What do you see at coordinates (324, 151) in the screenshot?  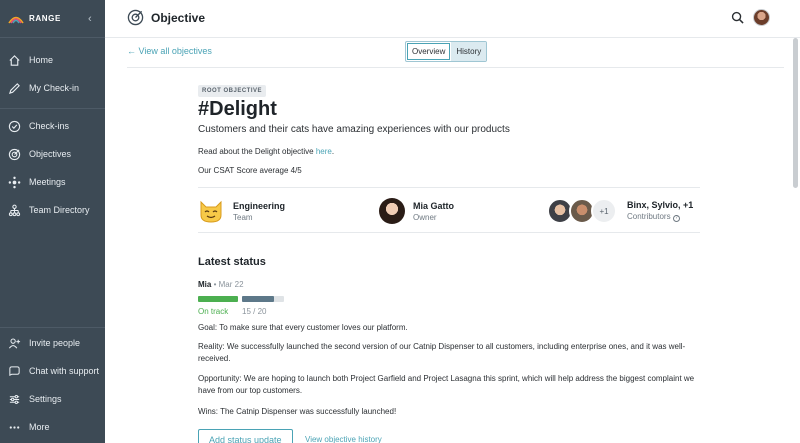 I see `delight-objective-link: here` at bounding box center [324, 151].